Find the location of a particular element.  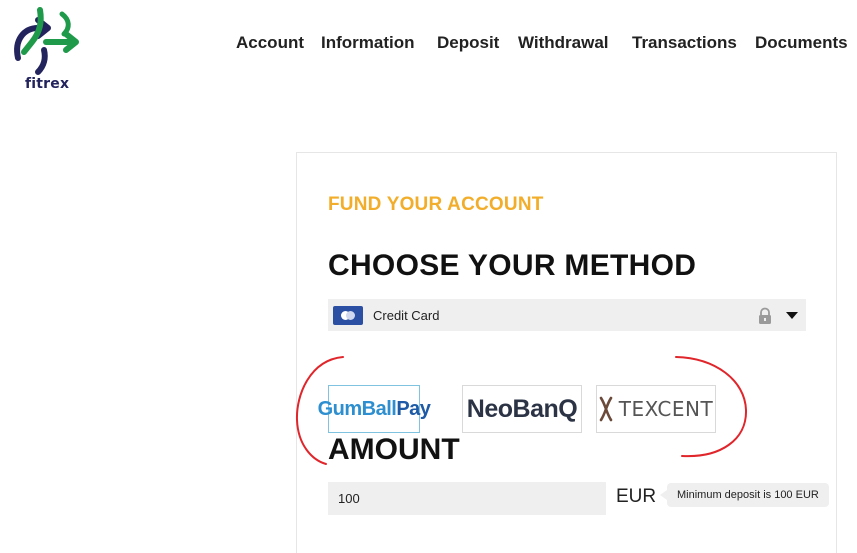

amount-input is located at coordinates (467, 498).